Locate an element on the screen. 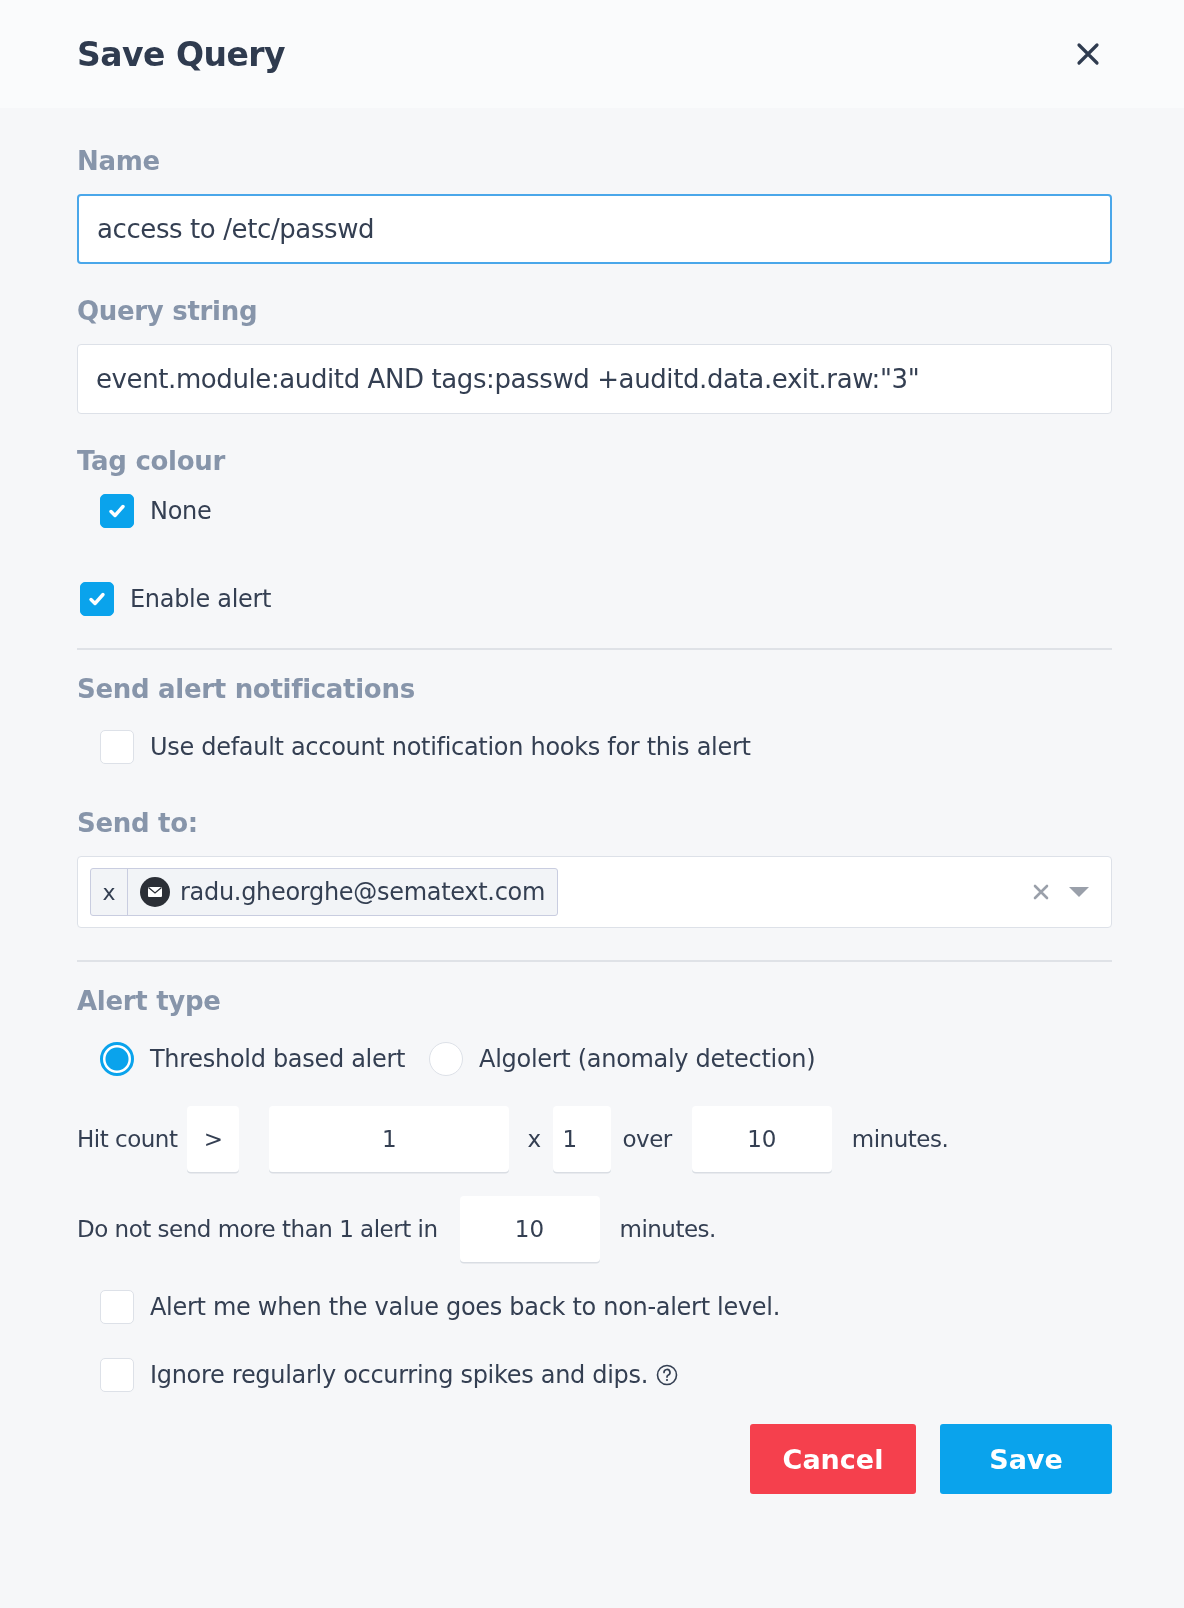 The width and height of the screenshot is (1184, 1608). radio-label: Threshold based alert is located at coordinates (278, 1059).